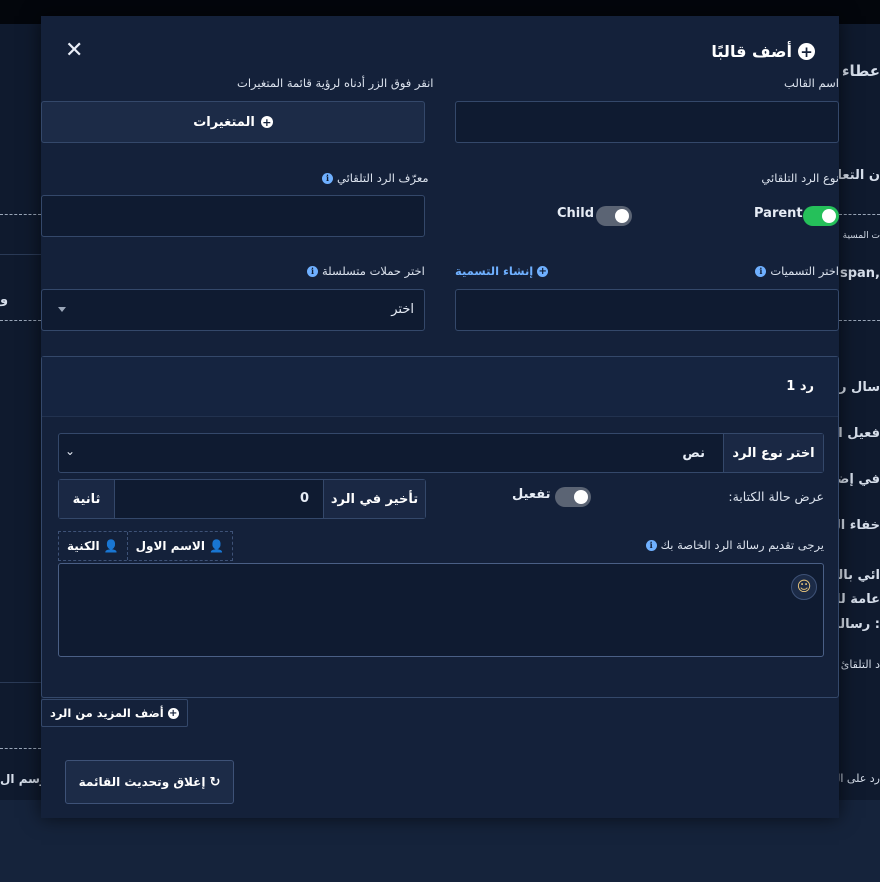  What do you see at coordinates (751, 51) in the screenshot?
I see `modal-title-text: أضف قالبًا` at bounding box center [751, 51].